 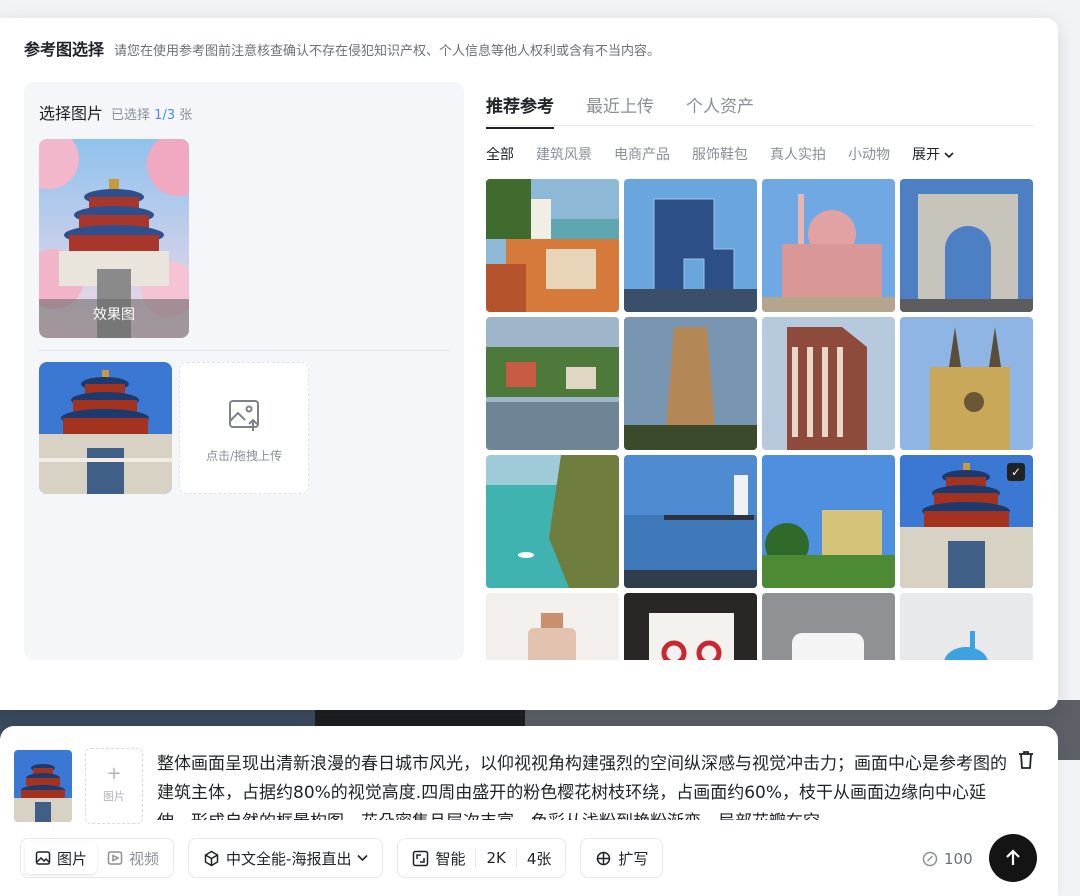 What do you see at coordinates (105, 428) in the screenshot?
I see `selected-reference-image` at bounding box center [105, 428].